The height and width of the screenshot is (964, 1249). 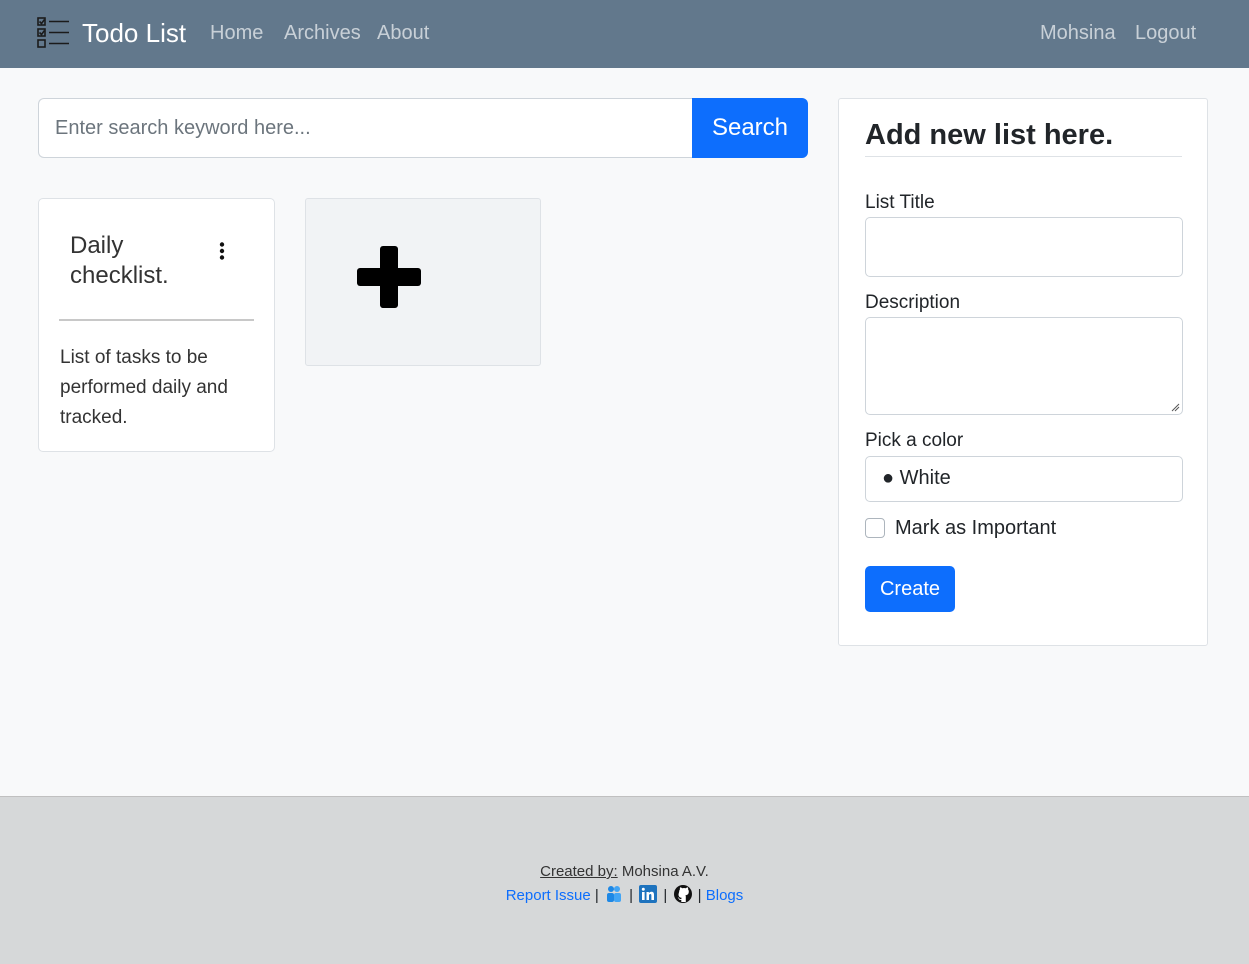 I want to click on github-icon, so click(x=682, y=894).